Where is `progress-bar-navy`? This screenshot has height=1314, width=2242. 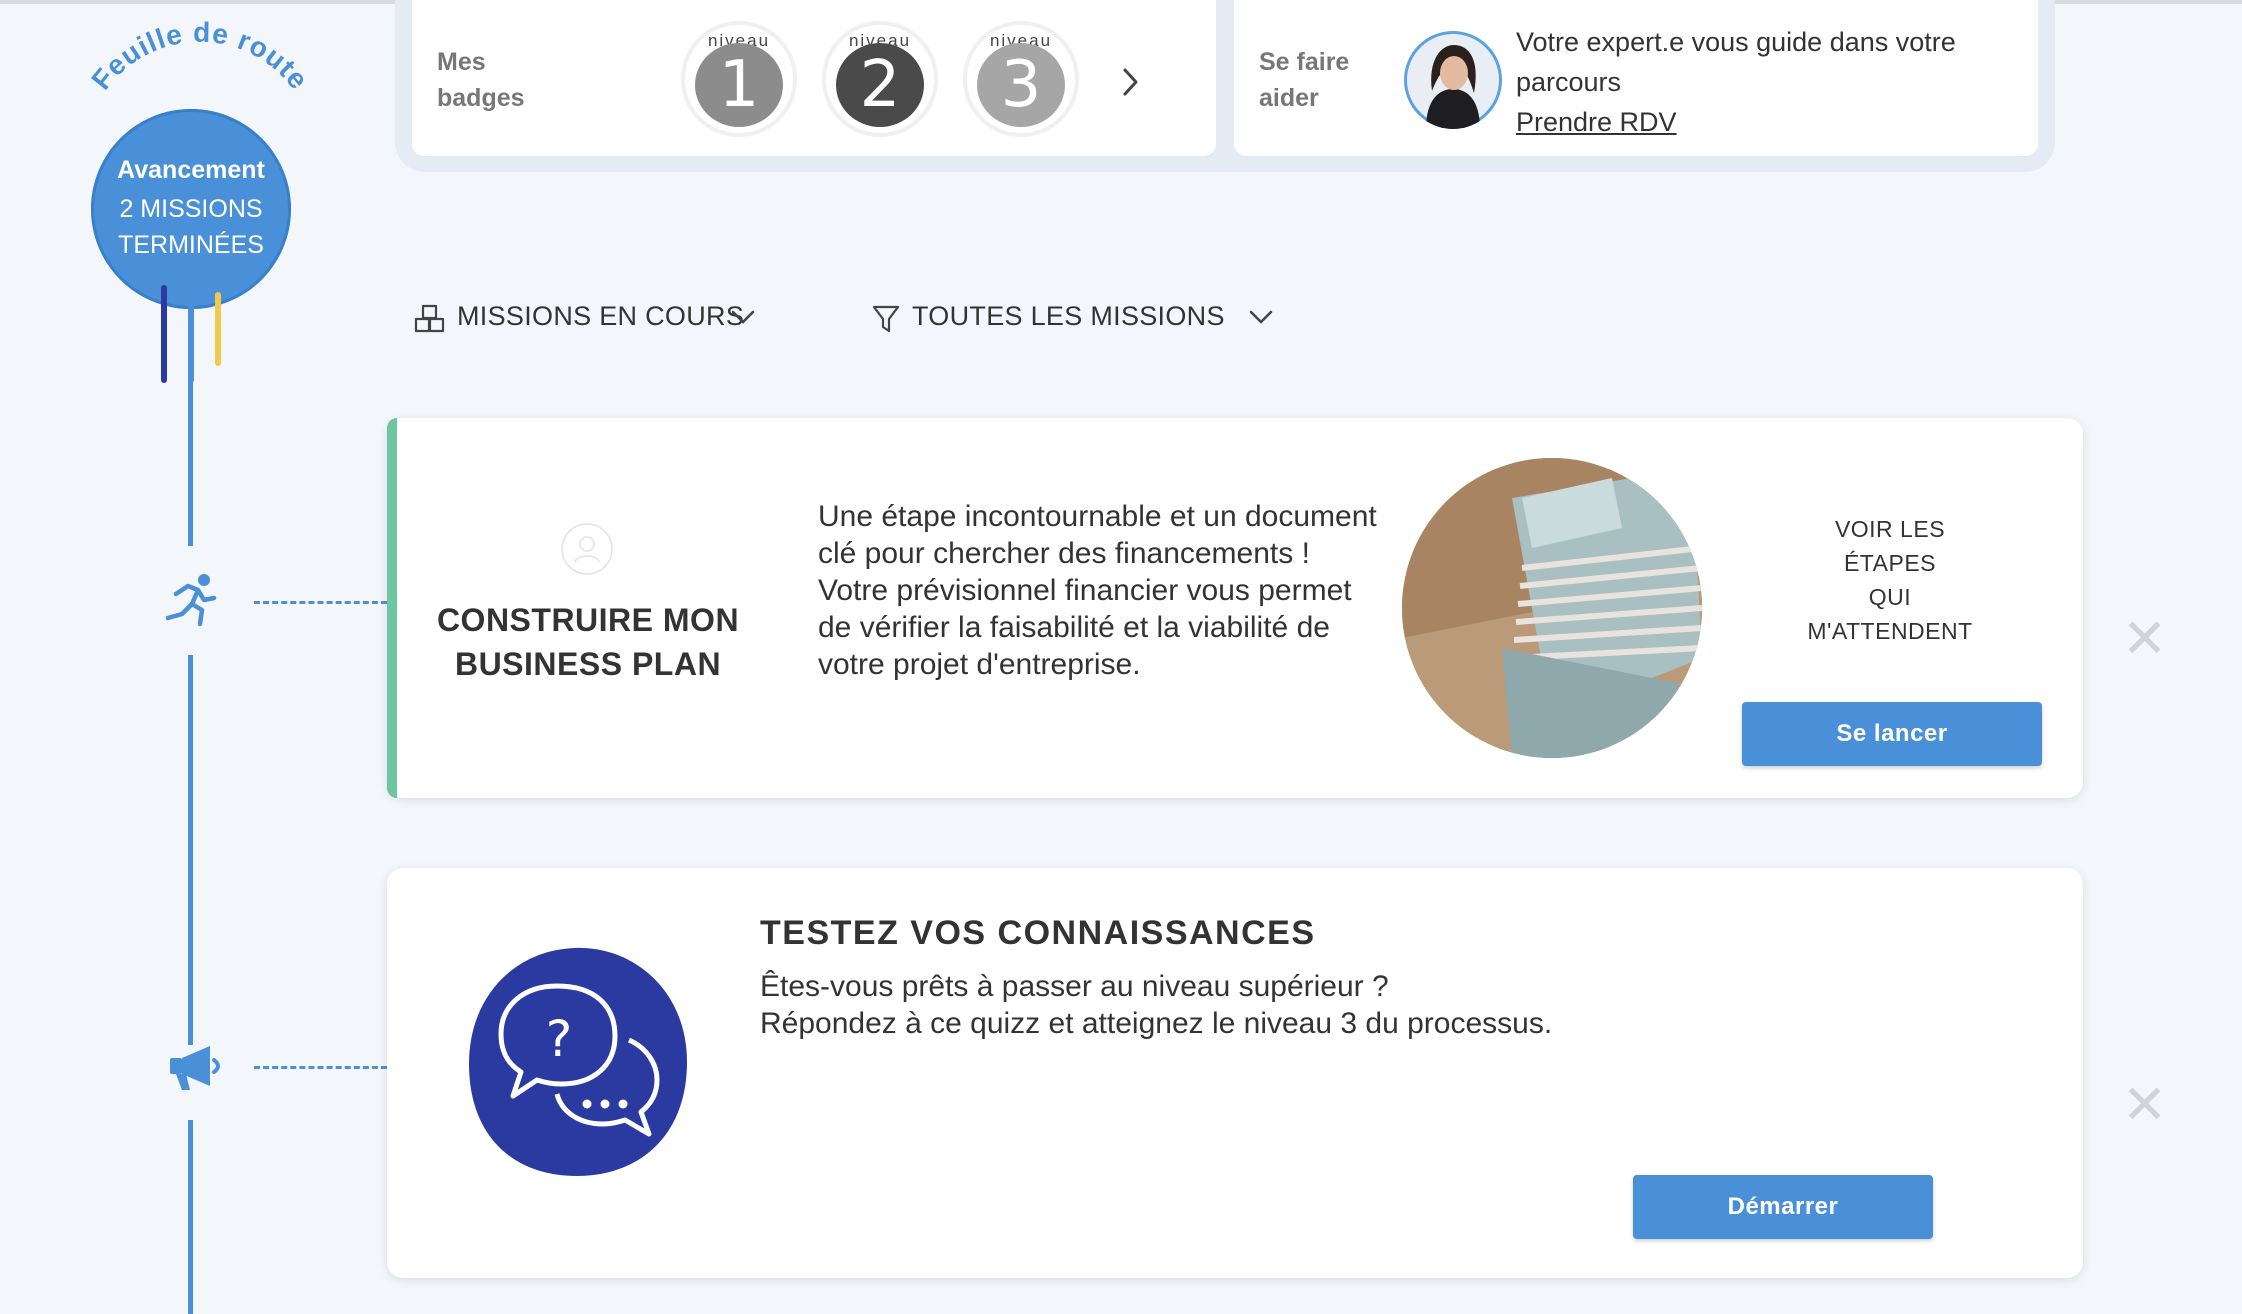
progress-bar-navy is located at coordinates (164, 334).